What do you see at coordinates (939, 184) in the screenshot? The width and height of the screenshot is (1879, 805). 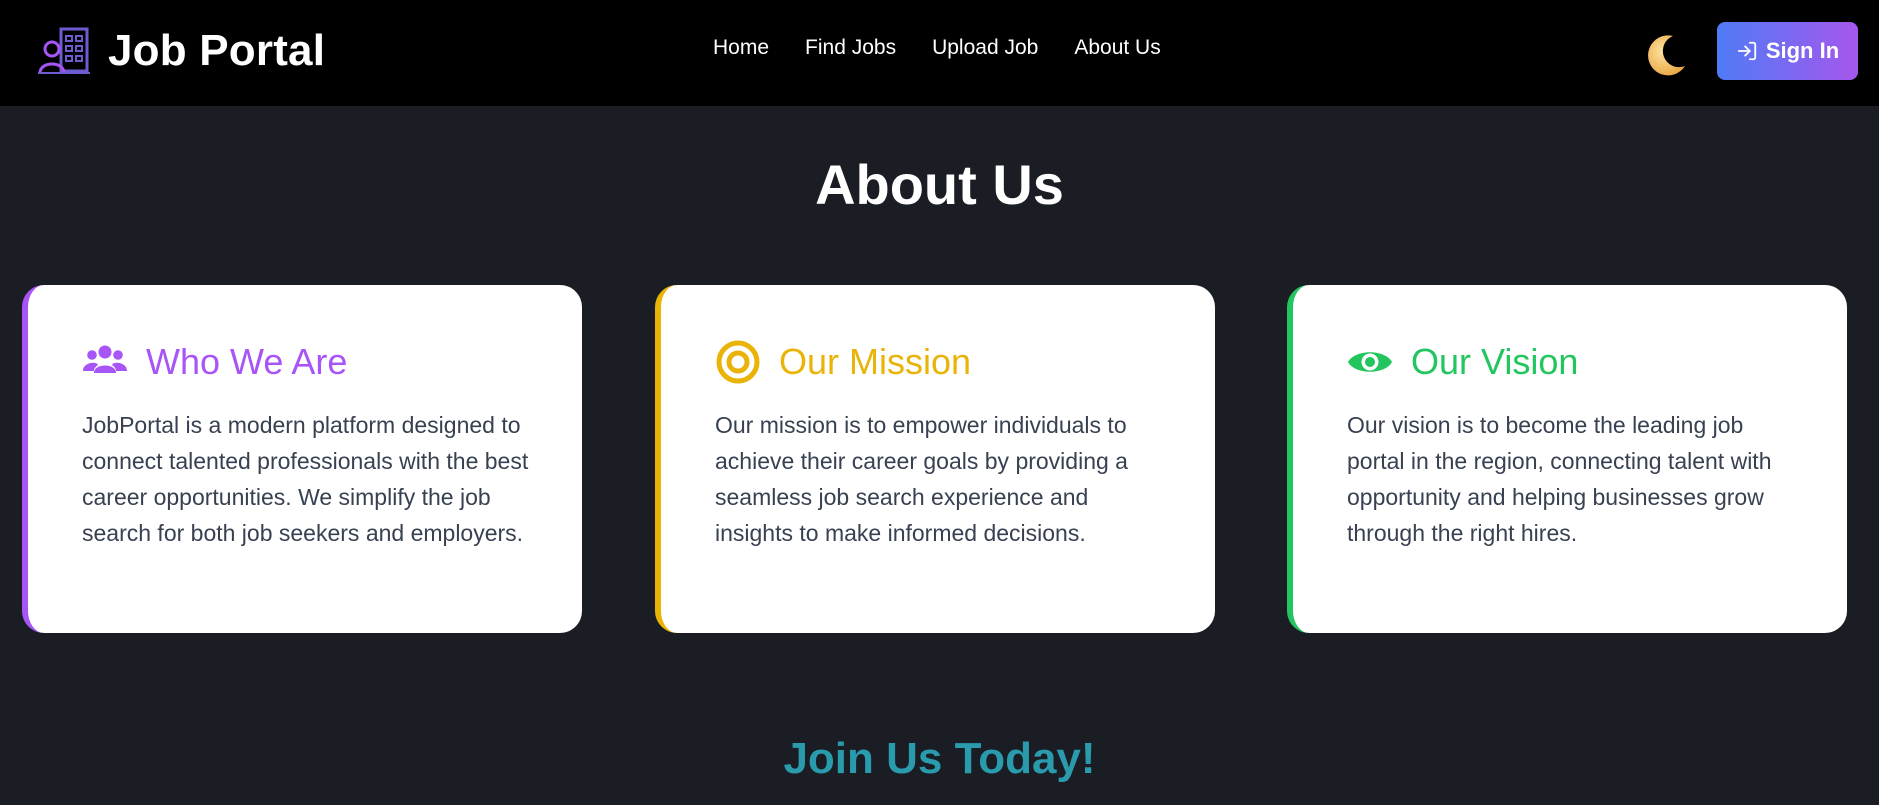 I see `page-title: About Us` at bounding box center [939, 184].